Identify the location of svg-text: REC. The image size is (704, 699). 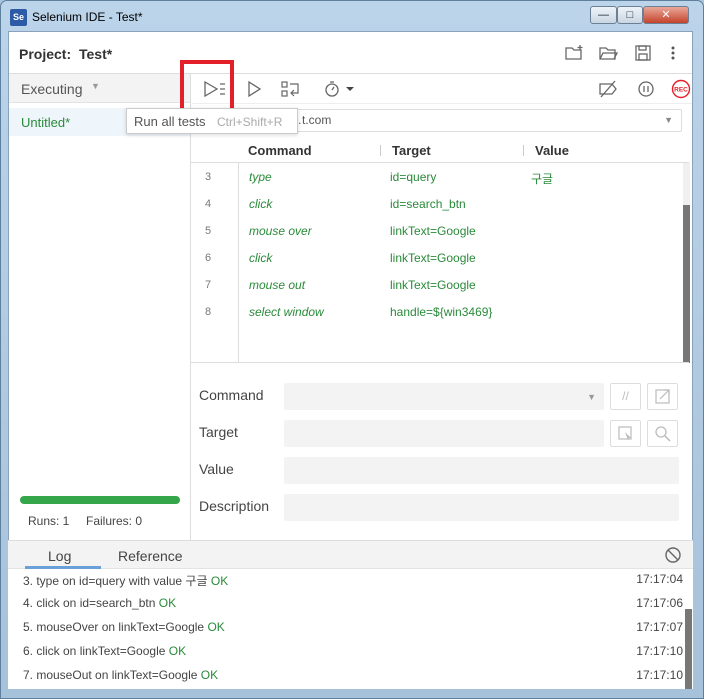
(681, 90).